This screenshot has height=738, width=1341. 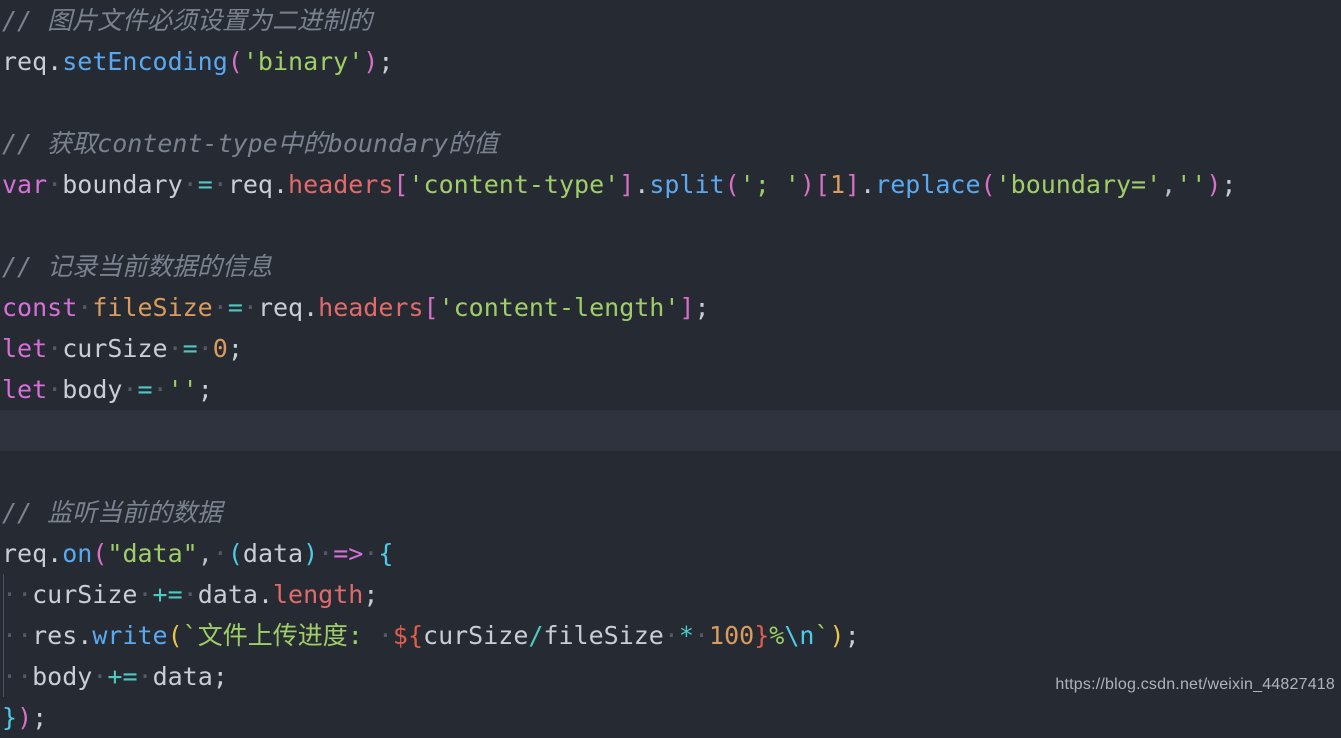 I want to click on watermark-url: https://blog.csdn.net/weixin_44827418, so click(x=1195, y=684).